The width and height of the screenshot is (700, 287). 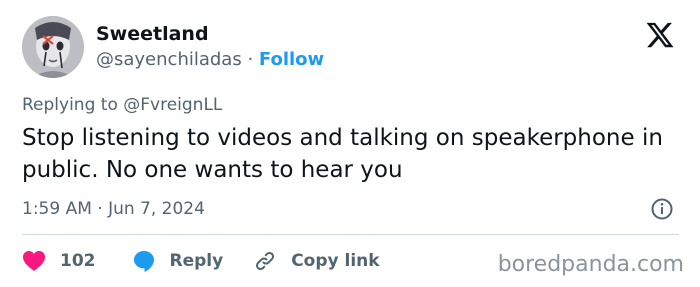 I want to click on avatar-image, so click(x=53, y=47).